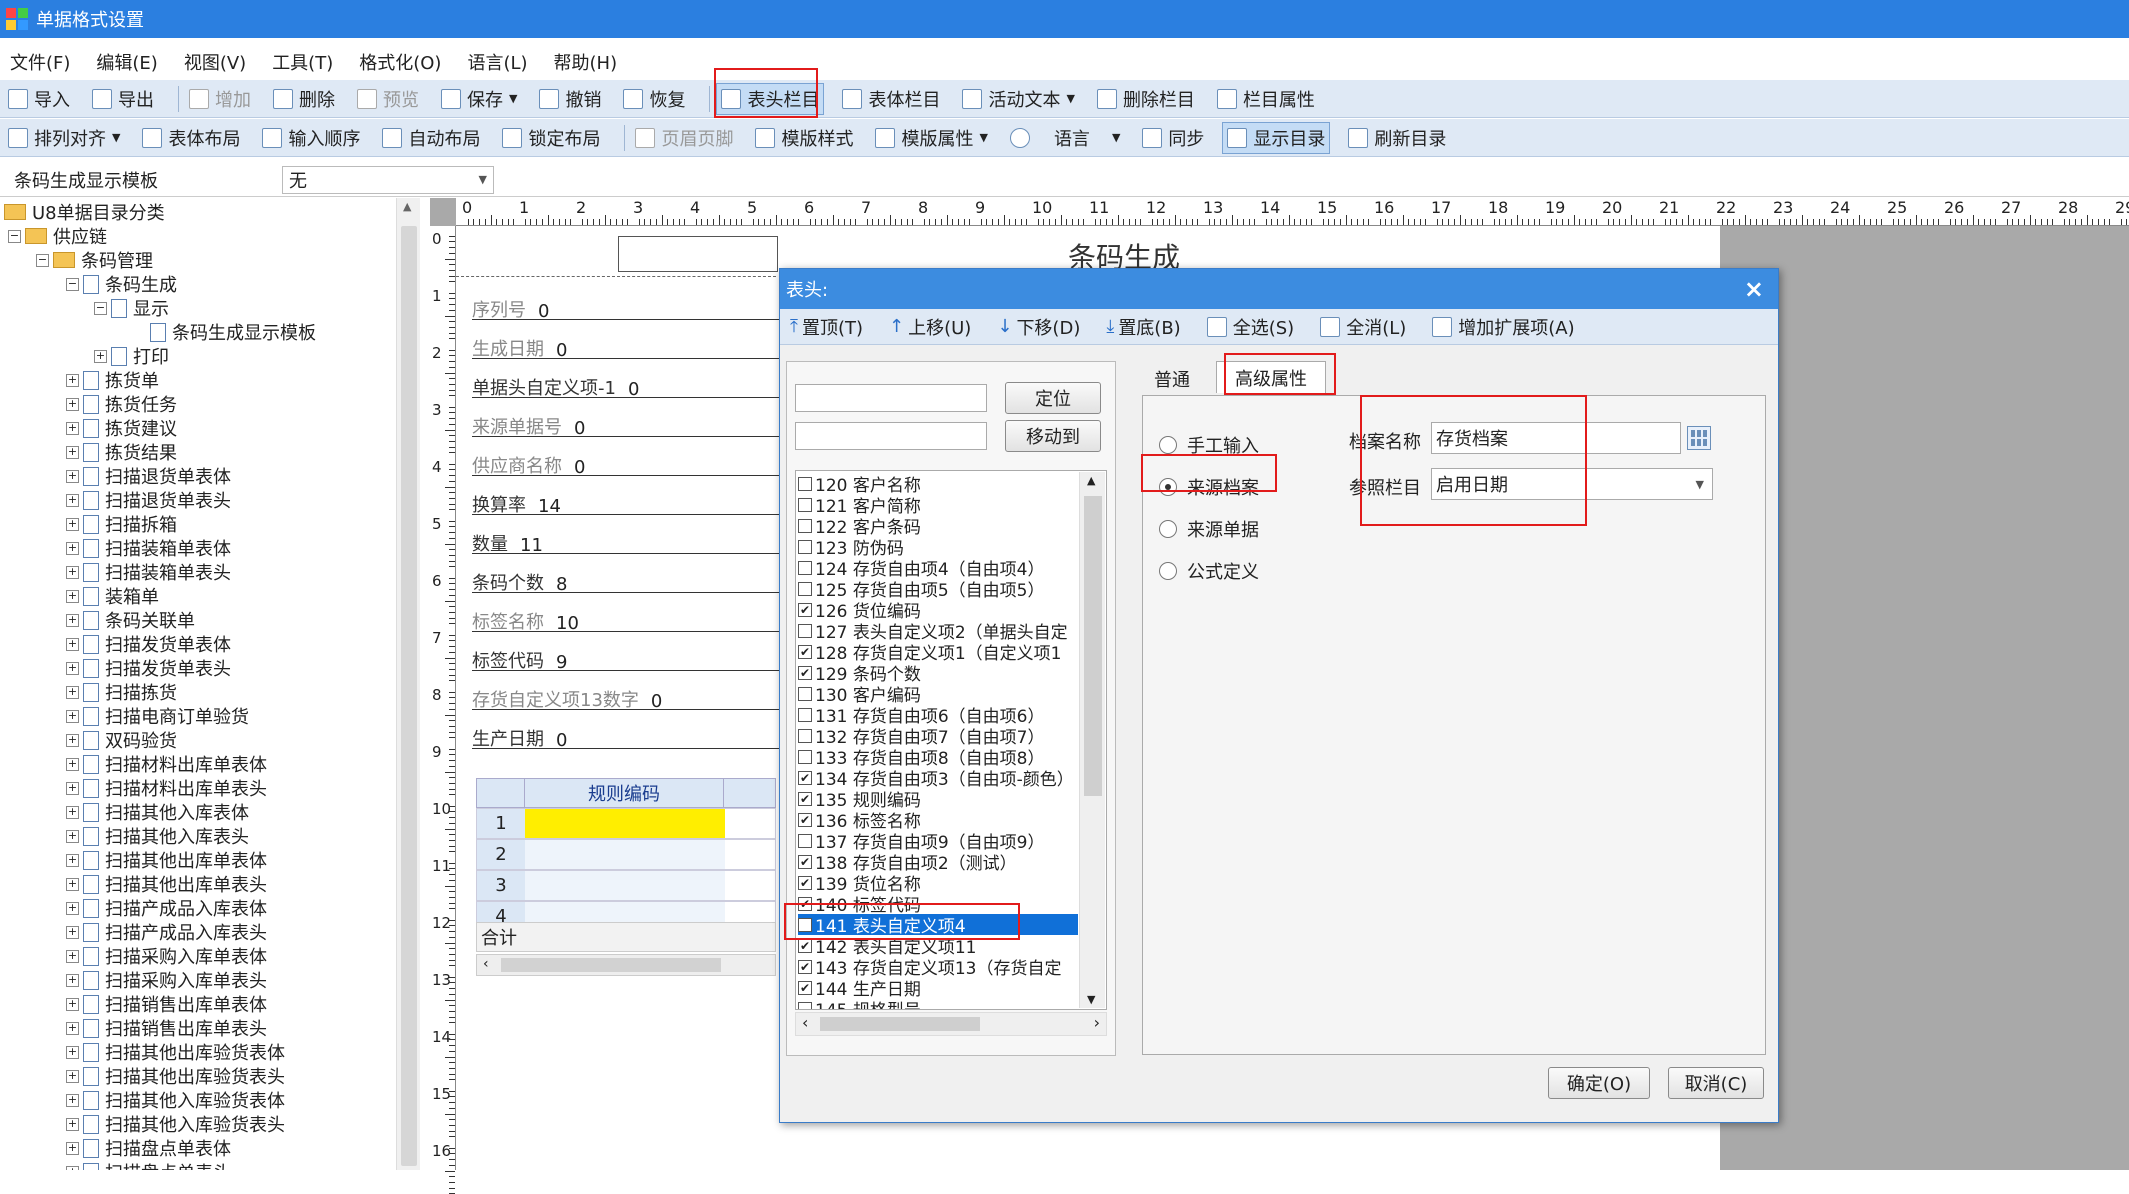 The height and width of the screenshot is (1194, 2129). Describe the element at coordinates (1053, 398) in the screenshot. I see `locate-button: 定位` at that location.